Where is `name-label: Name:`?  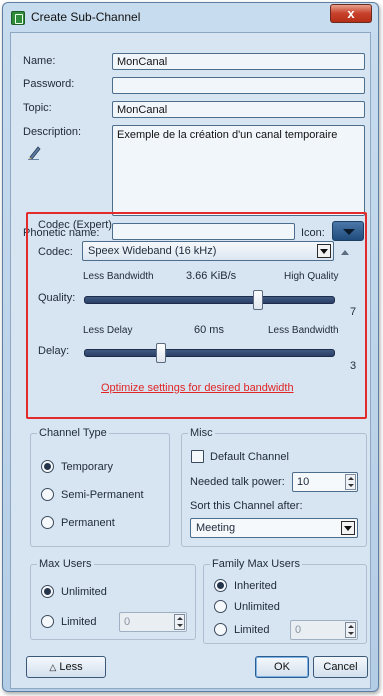 name-label: Name: is located at coordinates (39, 61).